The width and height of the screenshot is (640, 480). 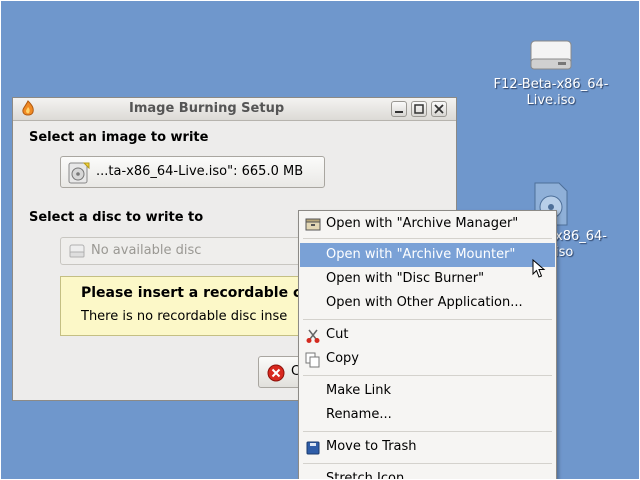 What do you see at coordinates (207, 108) in the screenshot?
I see `window-title: Image Burning Setup` at bounding box center [207, 108].